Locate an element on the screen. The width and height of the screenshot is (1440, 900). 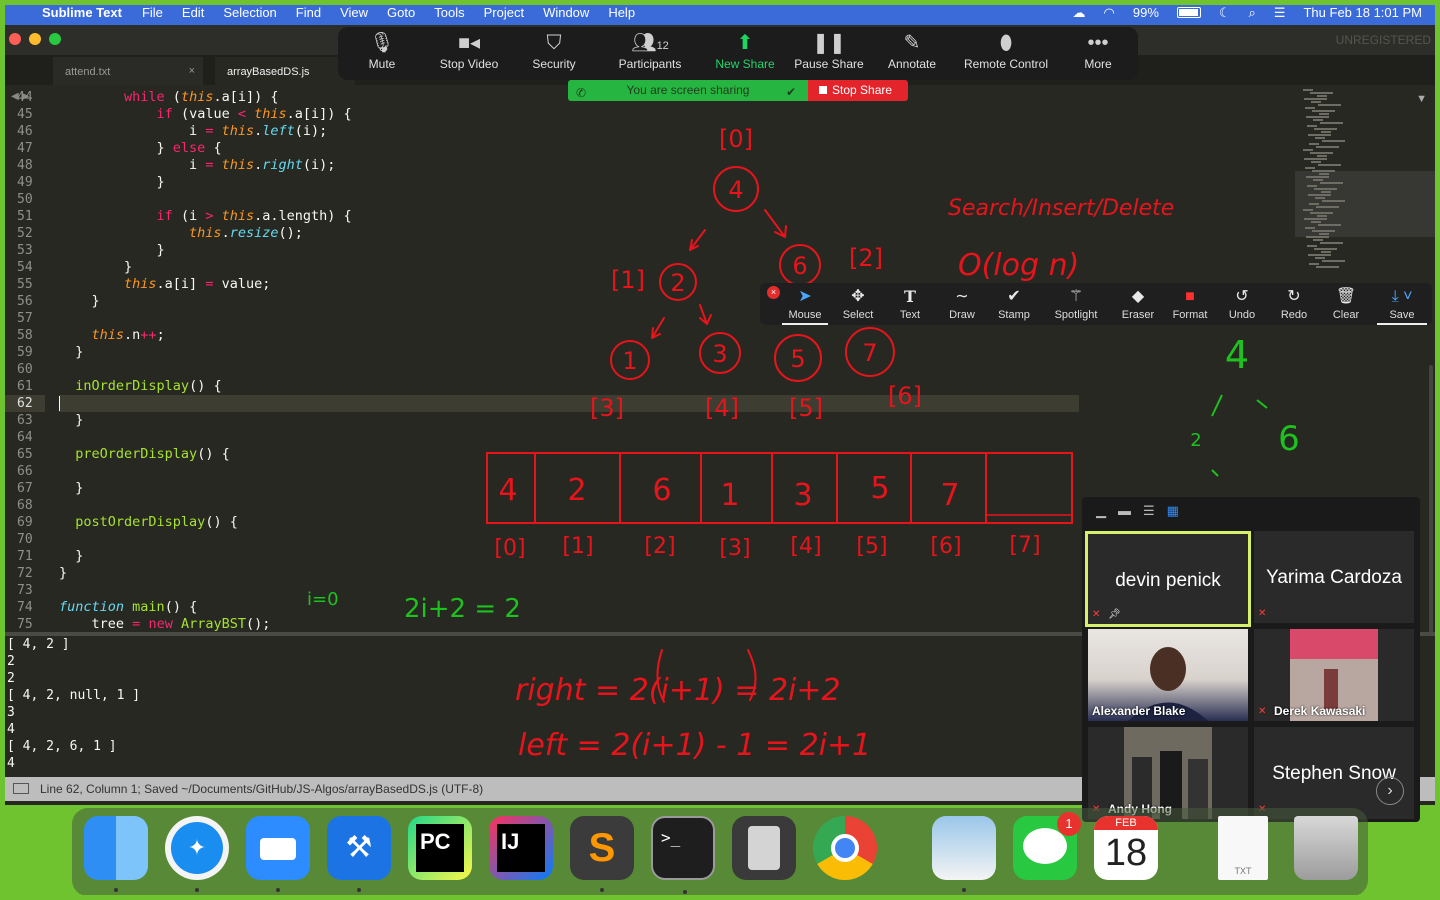
line-number: 75 is located at coordinates (25, 624).